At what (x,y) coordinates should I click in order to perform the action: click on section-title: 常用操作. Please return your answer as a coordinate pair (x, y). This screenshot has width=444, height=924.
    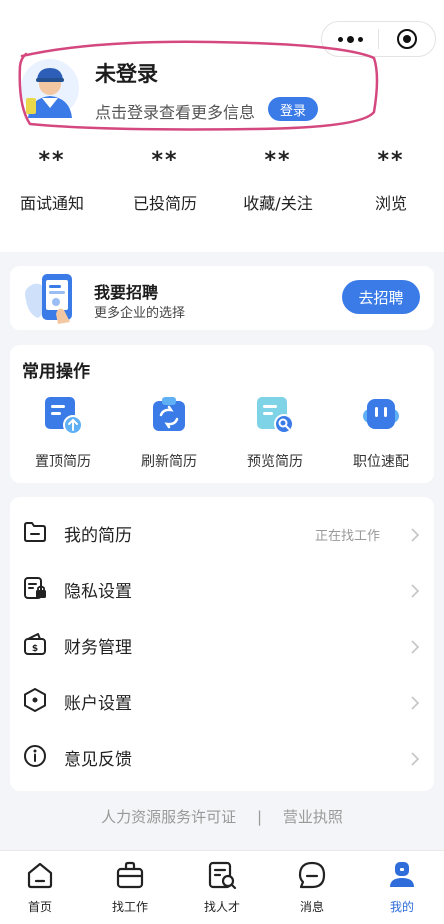
    Looking at the image, I should click on (56, 372).